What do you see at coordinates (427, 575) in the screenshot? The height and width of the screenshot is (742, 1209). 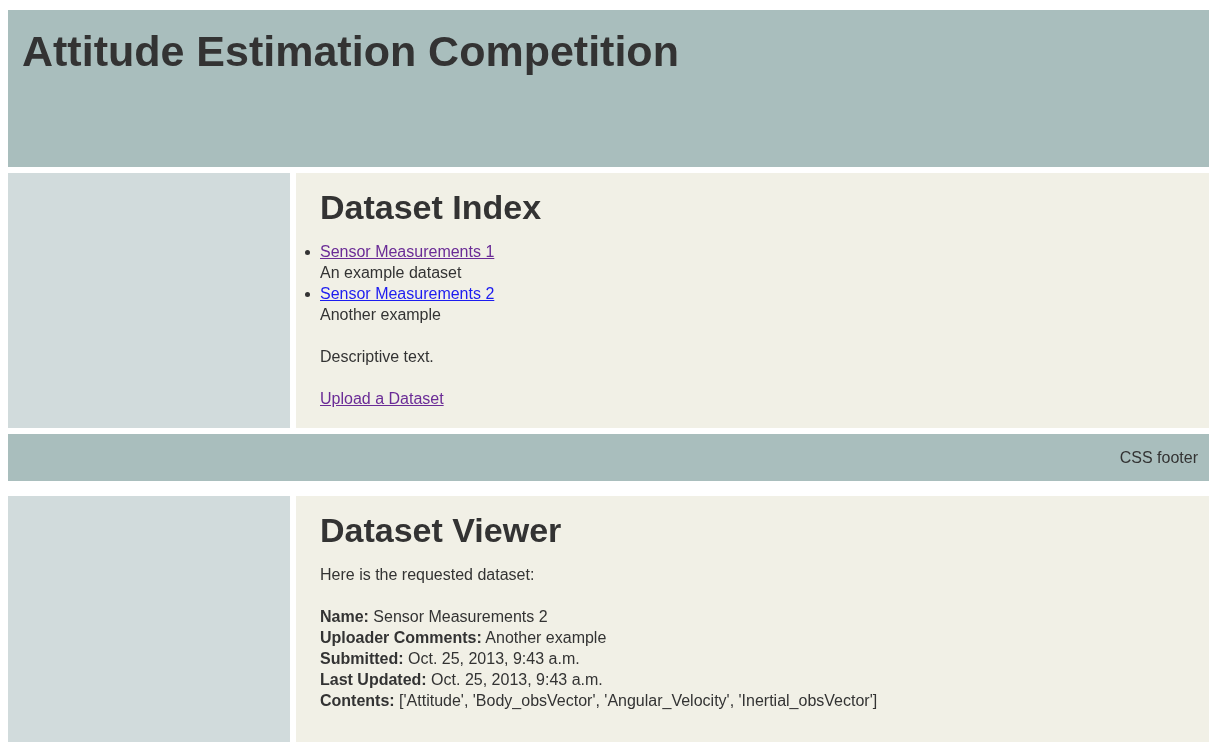 I see `intro-text: Here is the requested dataset:` at bounding box center [427, 575].